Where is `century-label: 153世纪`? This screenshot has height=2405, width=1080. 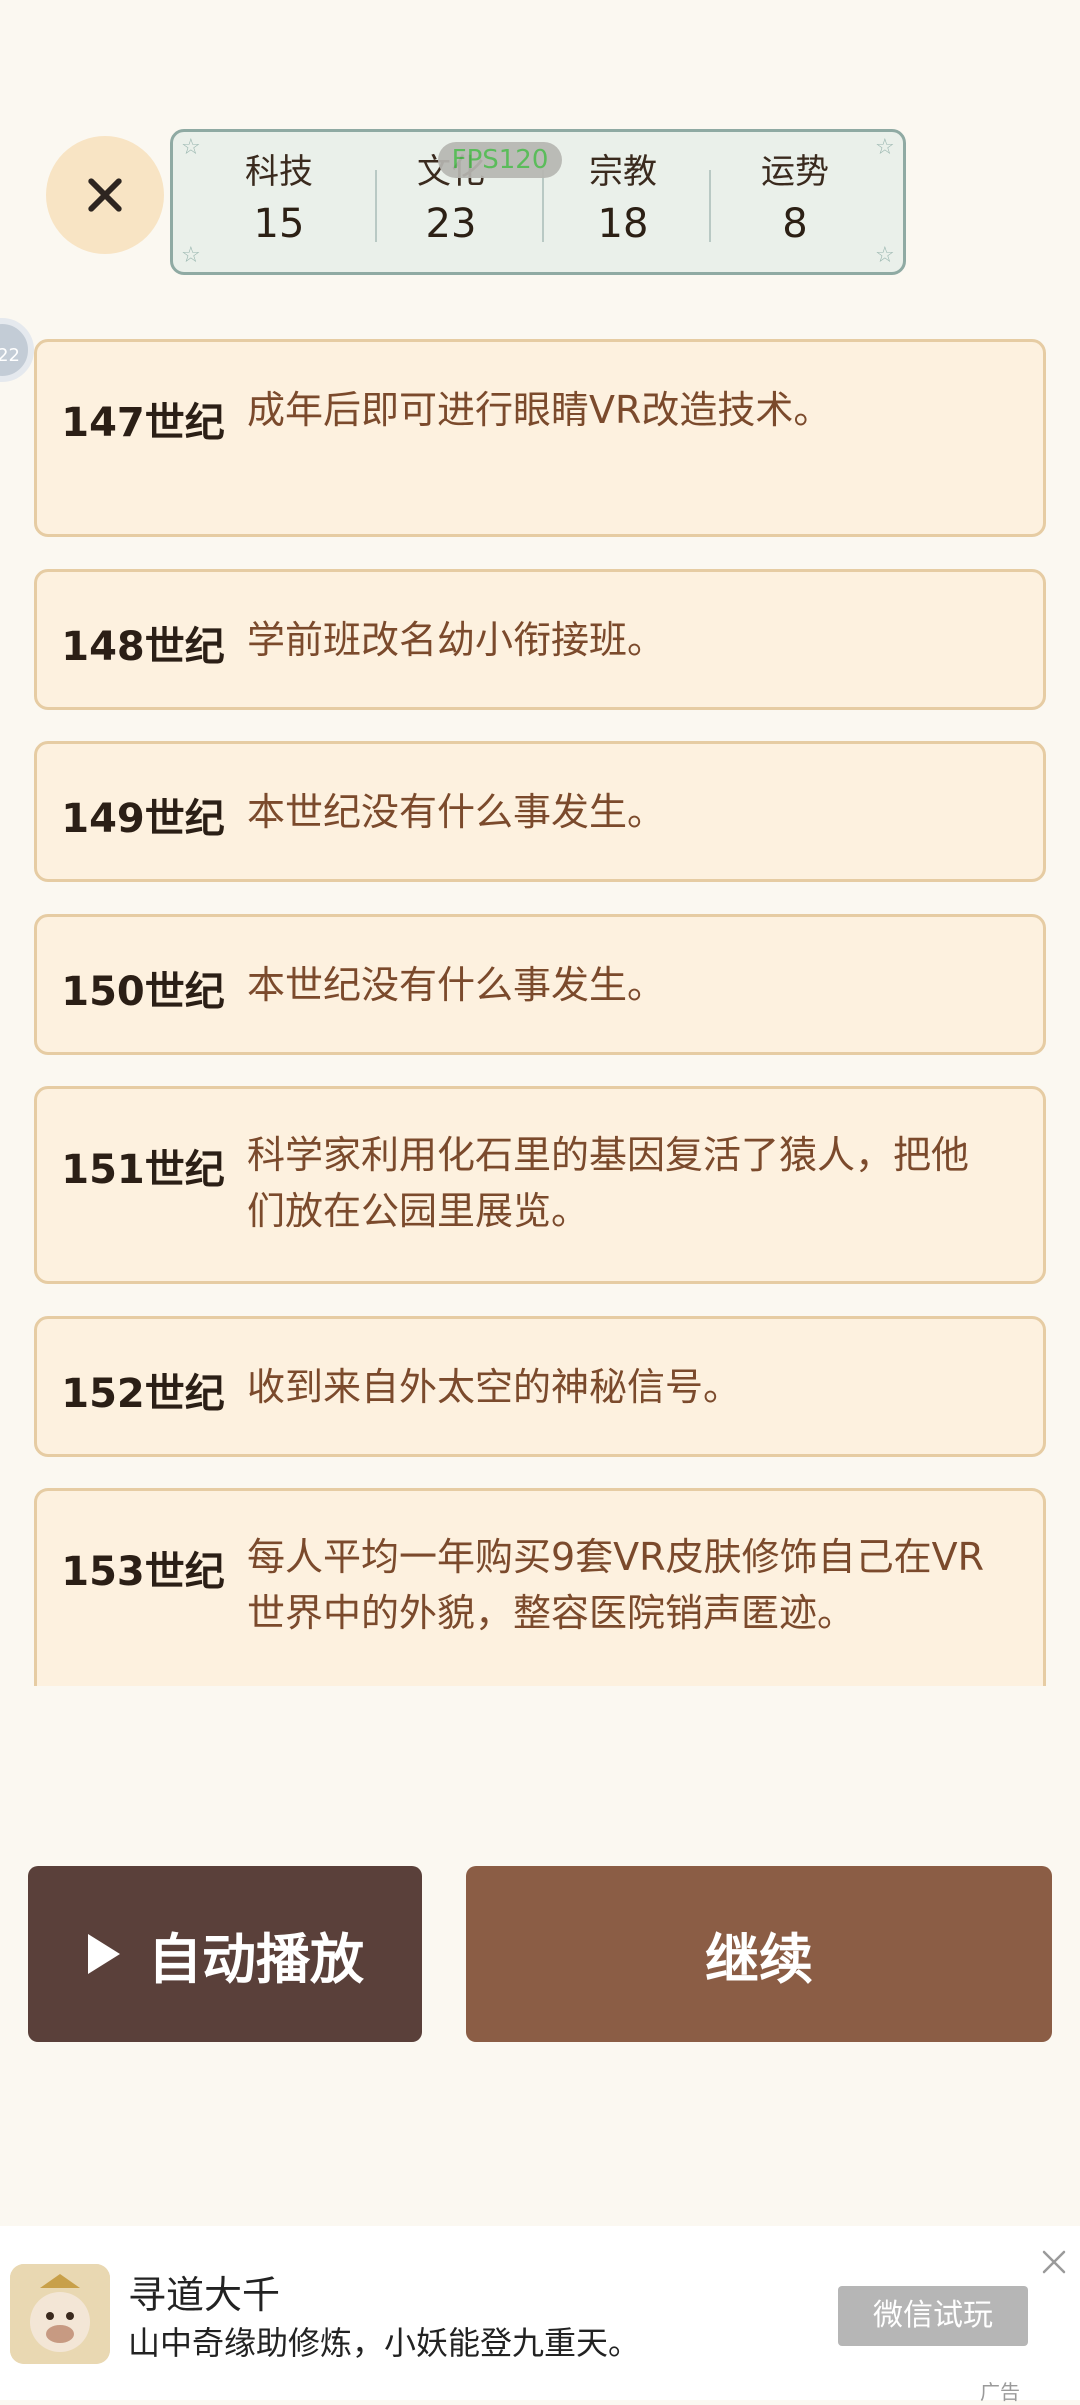
century-label: 153世纪 is located at coordinates (143, 1572).